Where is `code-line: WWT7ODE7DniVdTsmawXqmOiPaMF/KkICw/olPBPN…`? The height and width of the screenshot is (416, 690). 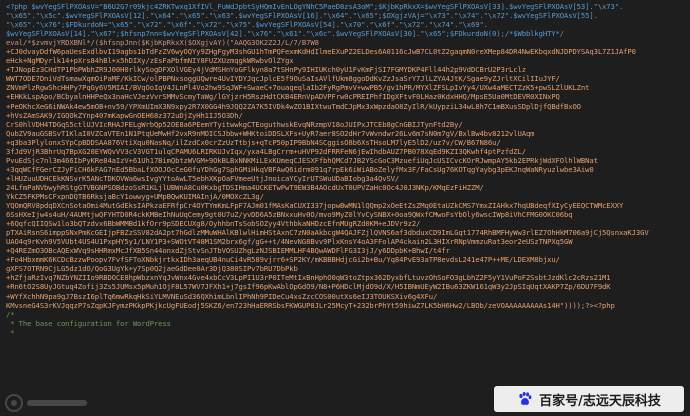 code-line: WWT7ODE7DniVdTsmawXqmOiPaMF/KkICw/olPBPN… is located at coordinates (283, 79).